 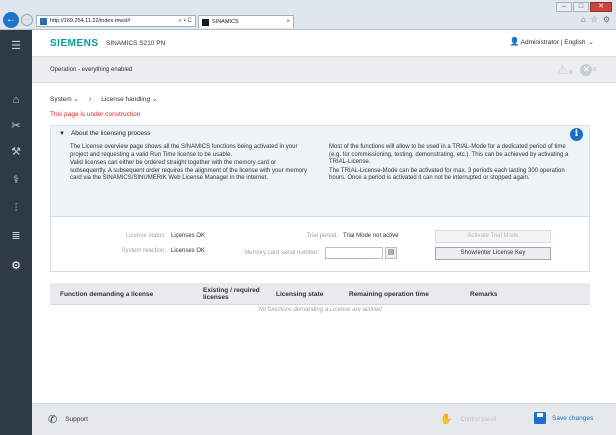 I want to click on tools-icon: ✂, so click(x=16, y=126).